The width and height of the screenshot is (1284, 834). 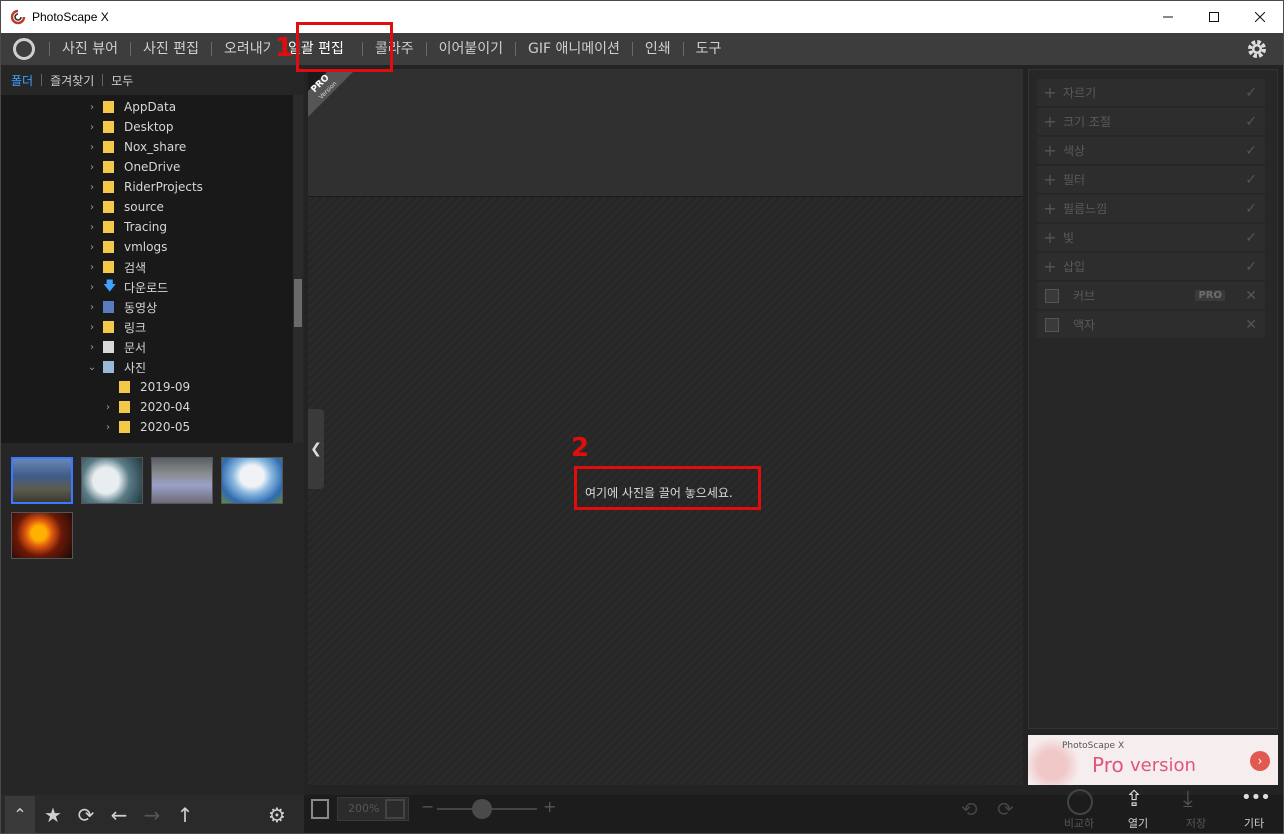 What do you see at coordinates (1138, 823) in the screenshot?
I see `open-label: 열기` at bounding box center [1138, 823].